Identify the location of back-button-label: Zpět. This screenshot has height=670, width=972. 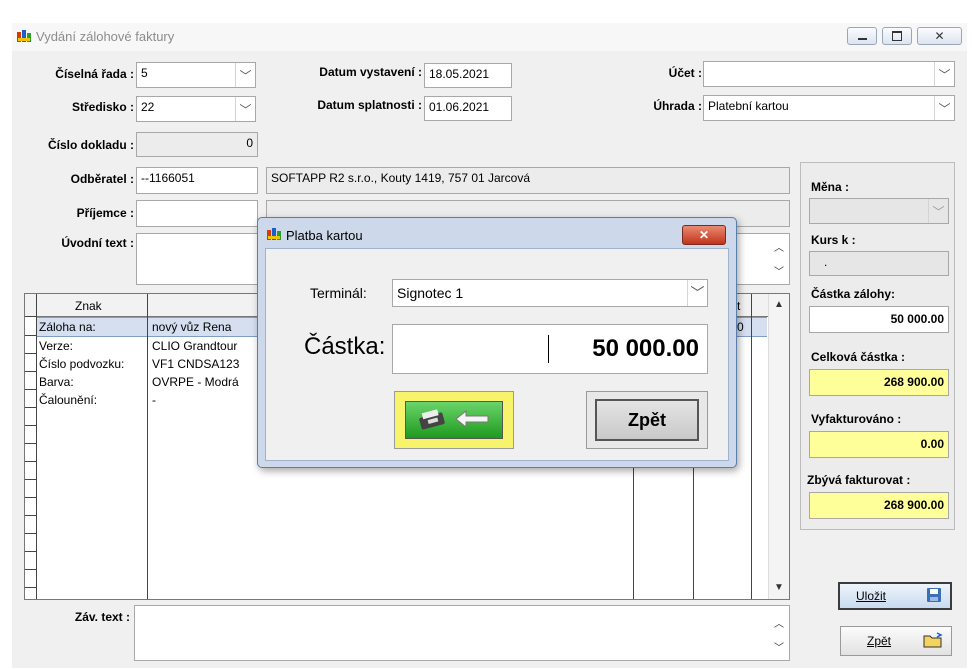
(879, 641).